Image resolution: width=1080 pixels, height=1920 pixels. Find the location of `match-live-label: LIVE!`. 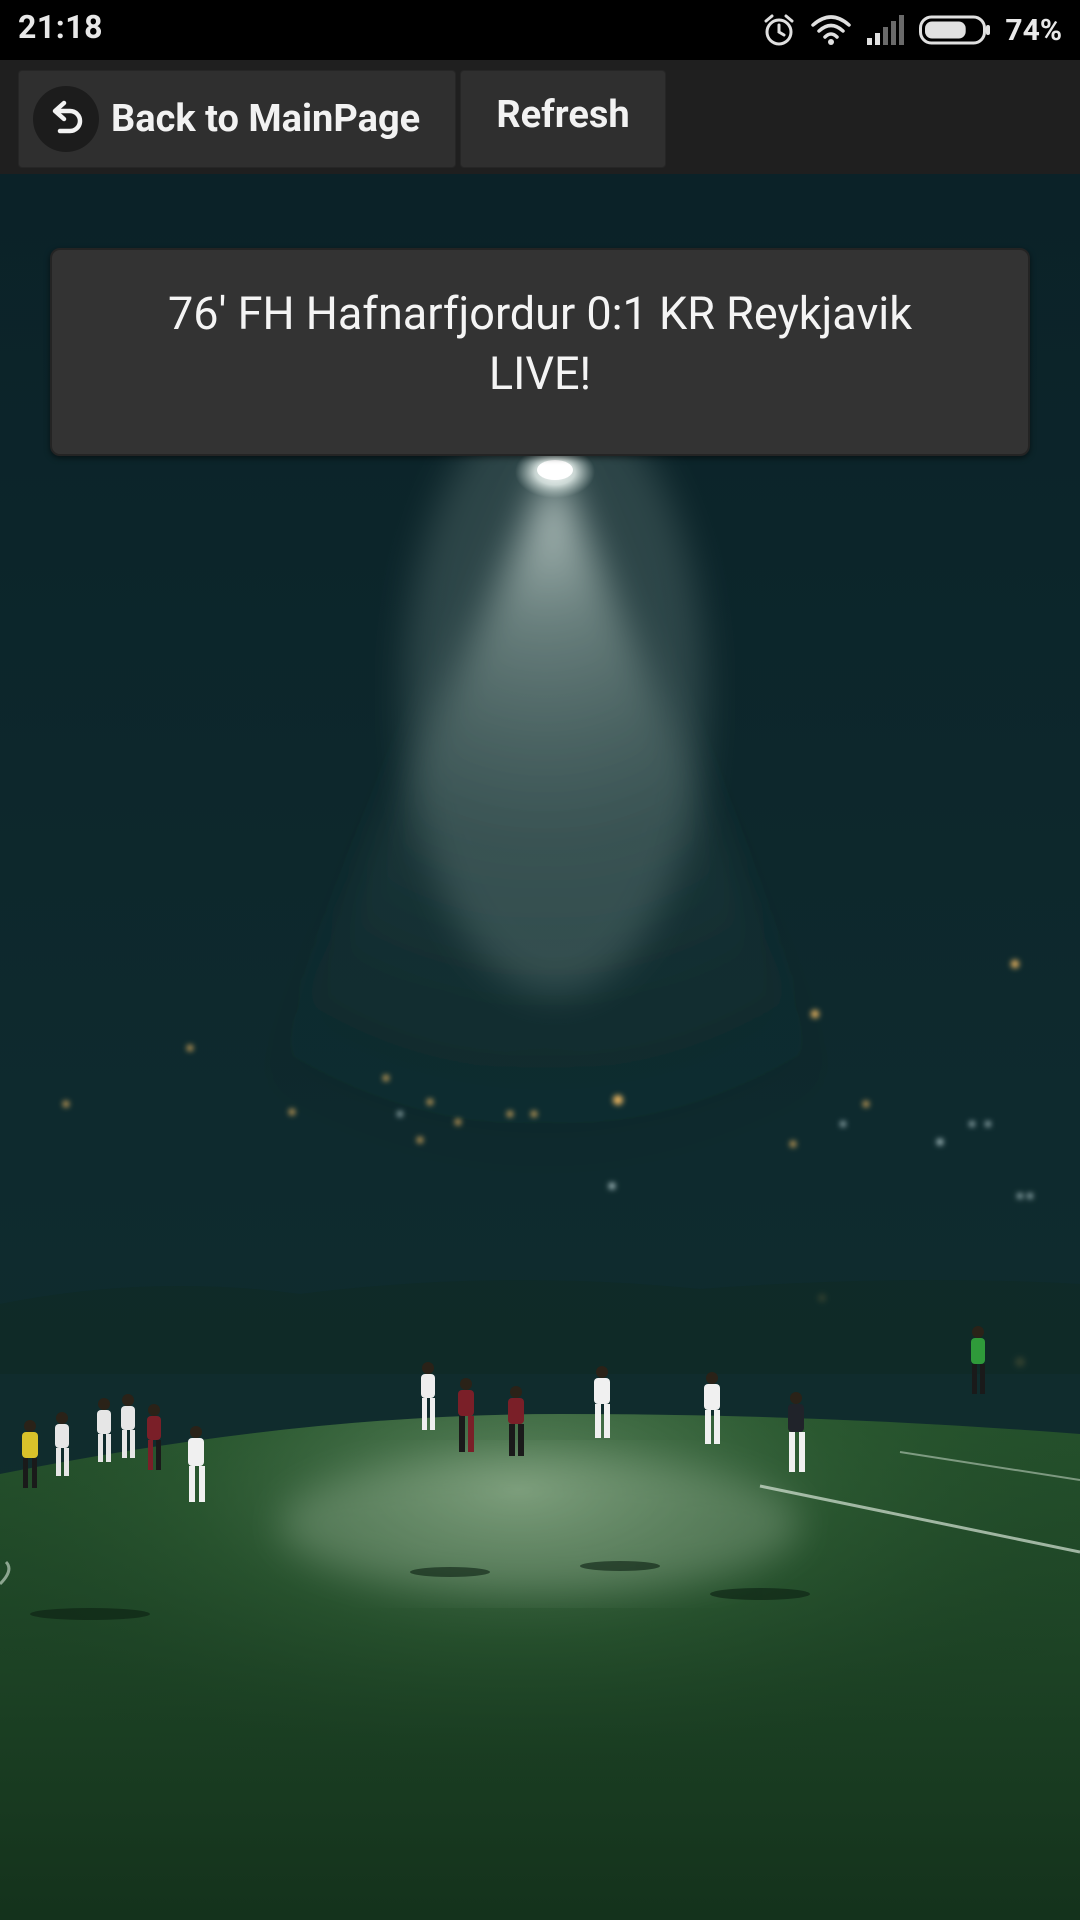

match-live-label: LIVE! is located at coordinates (540, 373).